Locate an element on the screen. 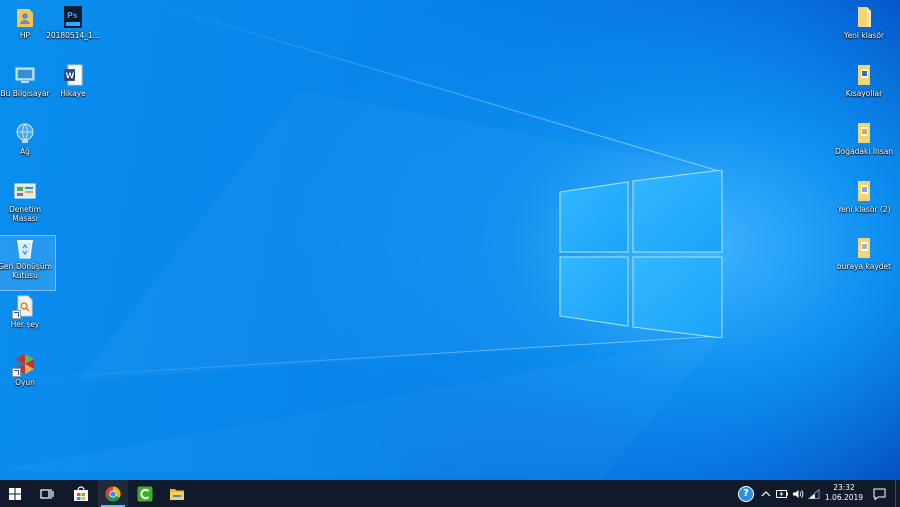 This screenshot has width=900, height=507. wifi-icon is located at coordinates (814, 493).